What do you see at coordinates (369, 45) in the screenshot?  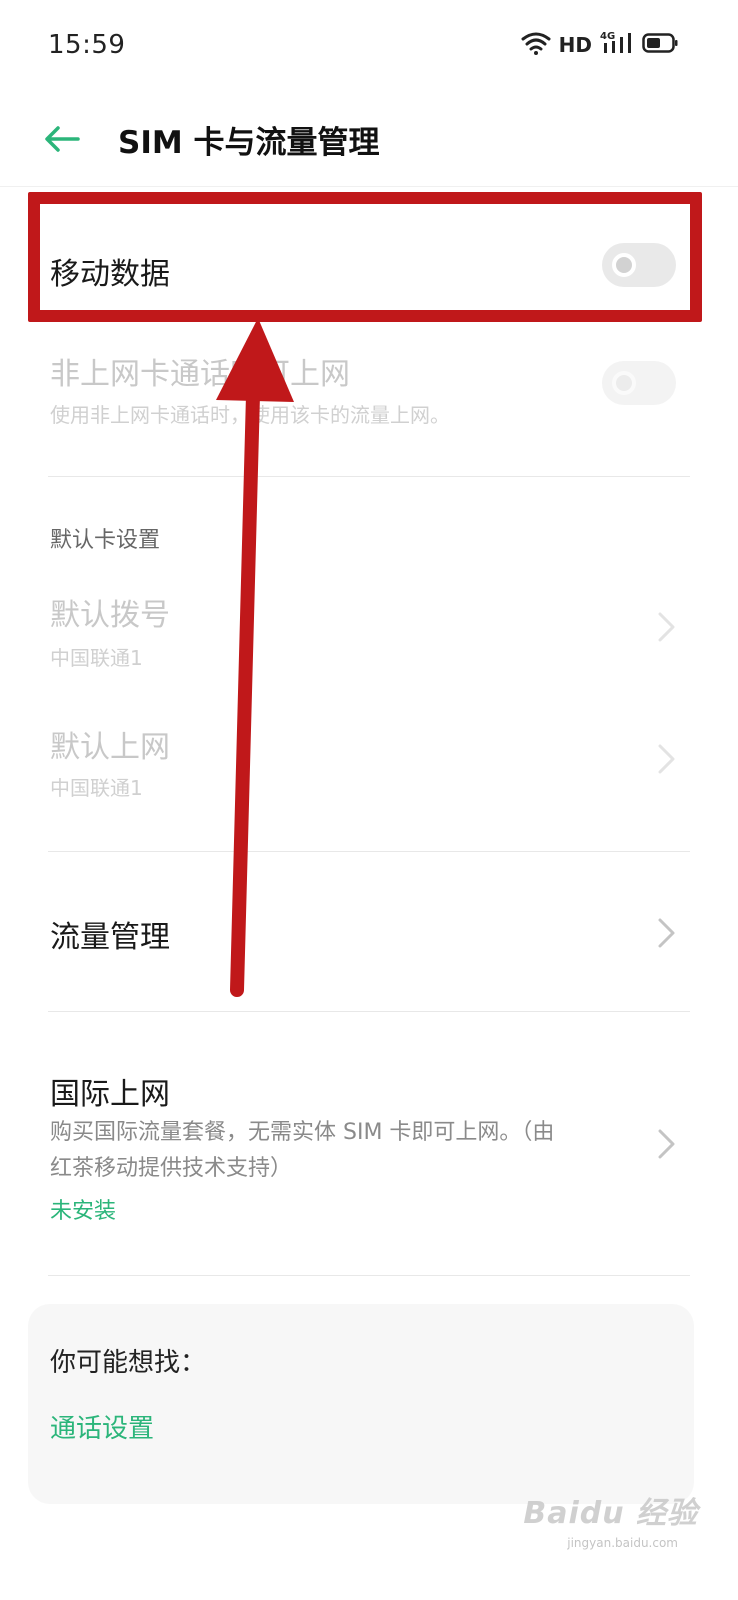 I see `status-bar: 15:59 HD 4G` at bounding box center [369, 45].